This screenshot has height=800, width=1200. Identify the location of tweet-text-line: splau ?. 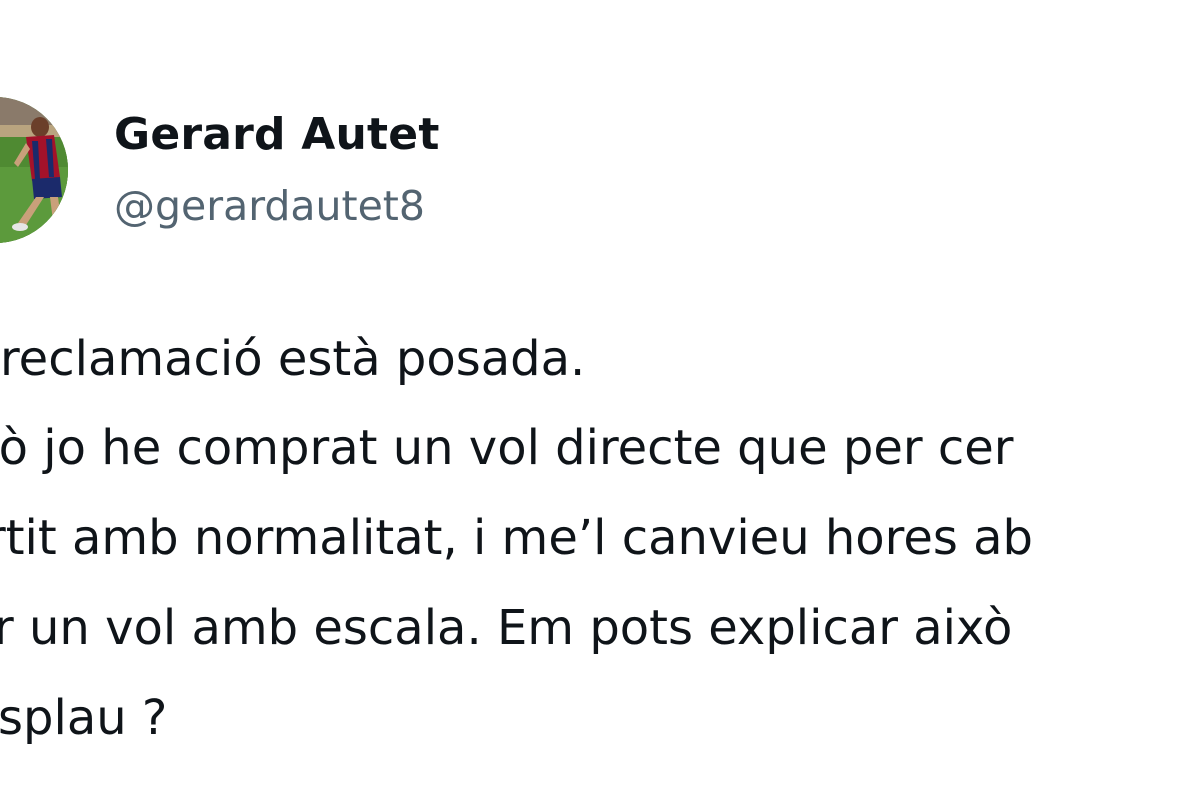
(84, 718).